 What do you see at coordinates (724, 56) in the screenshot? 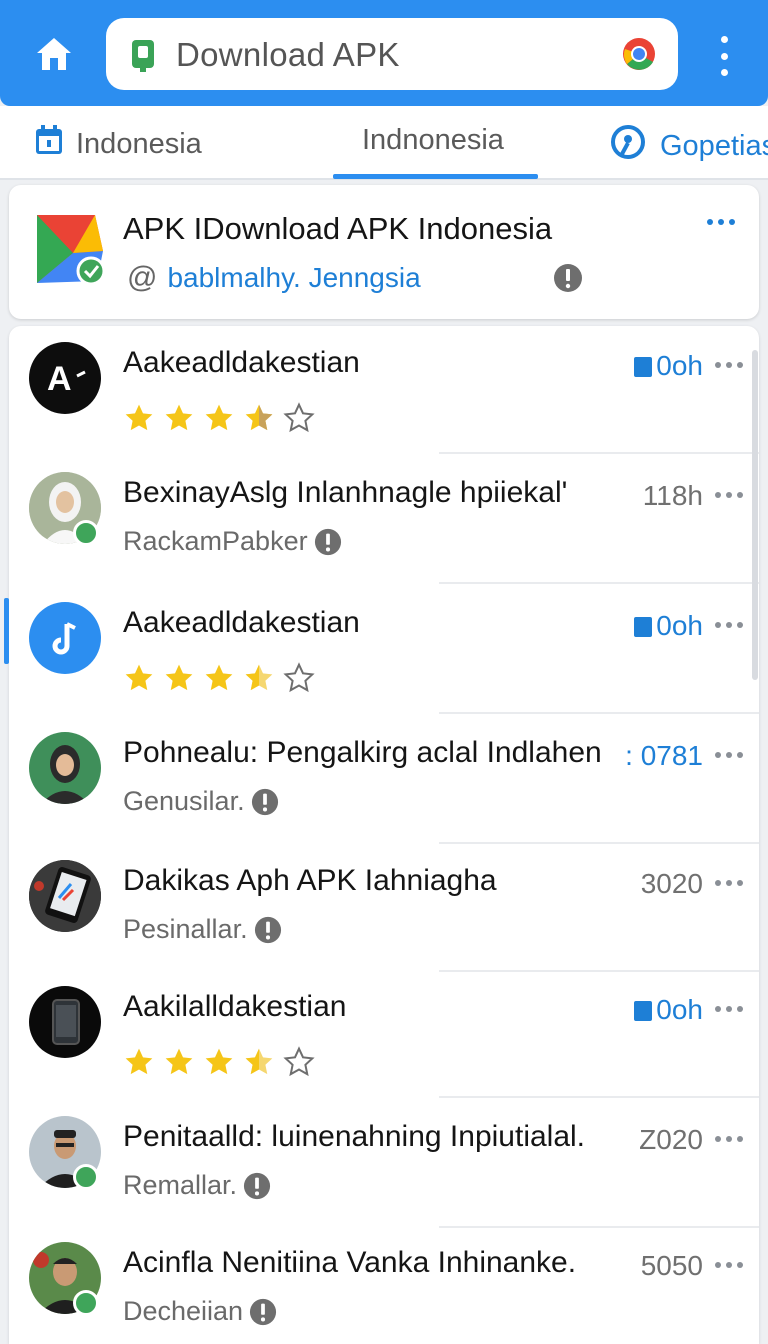
I see `more-vert-icon` at bounding box center [724, 56].